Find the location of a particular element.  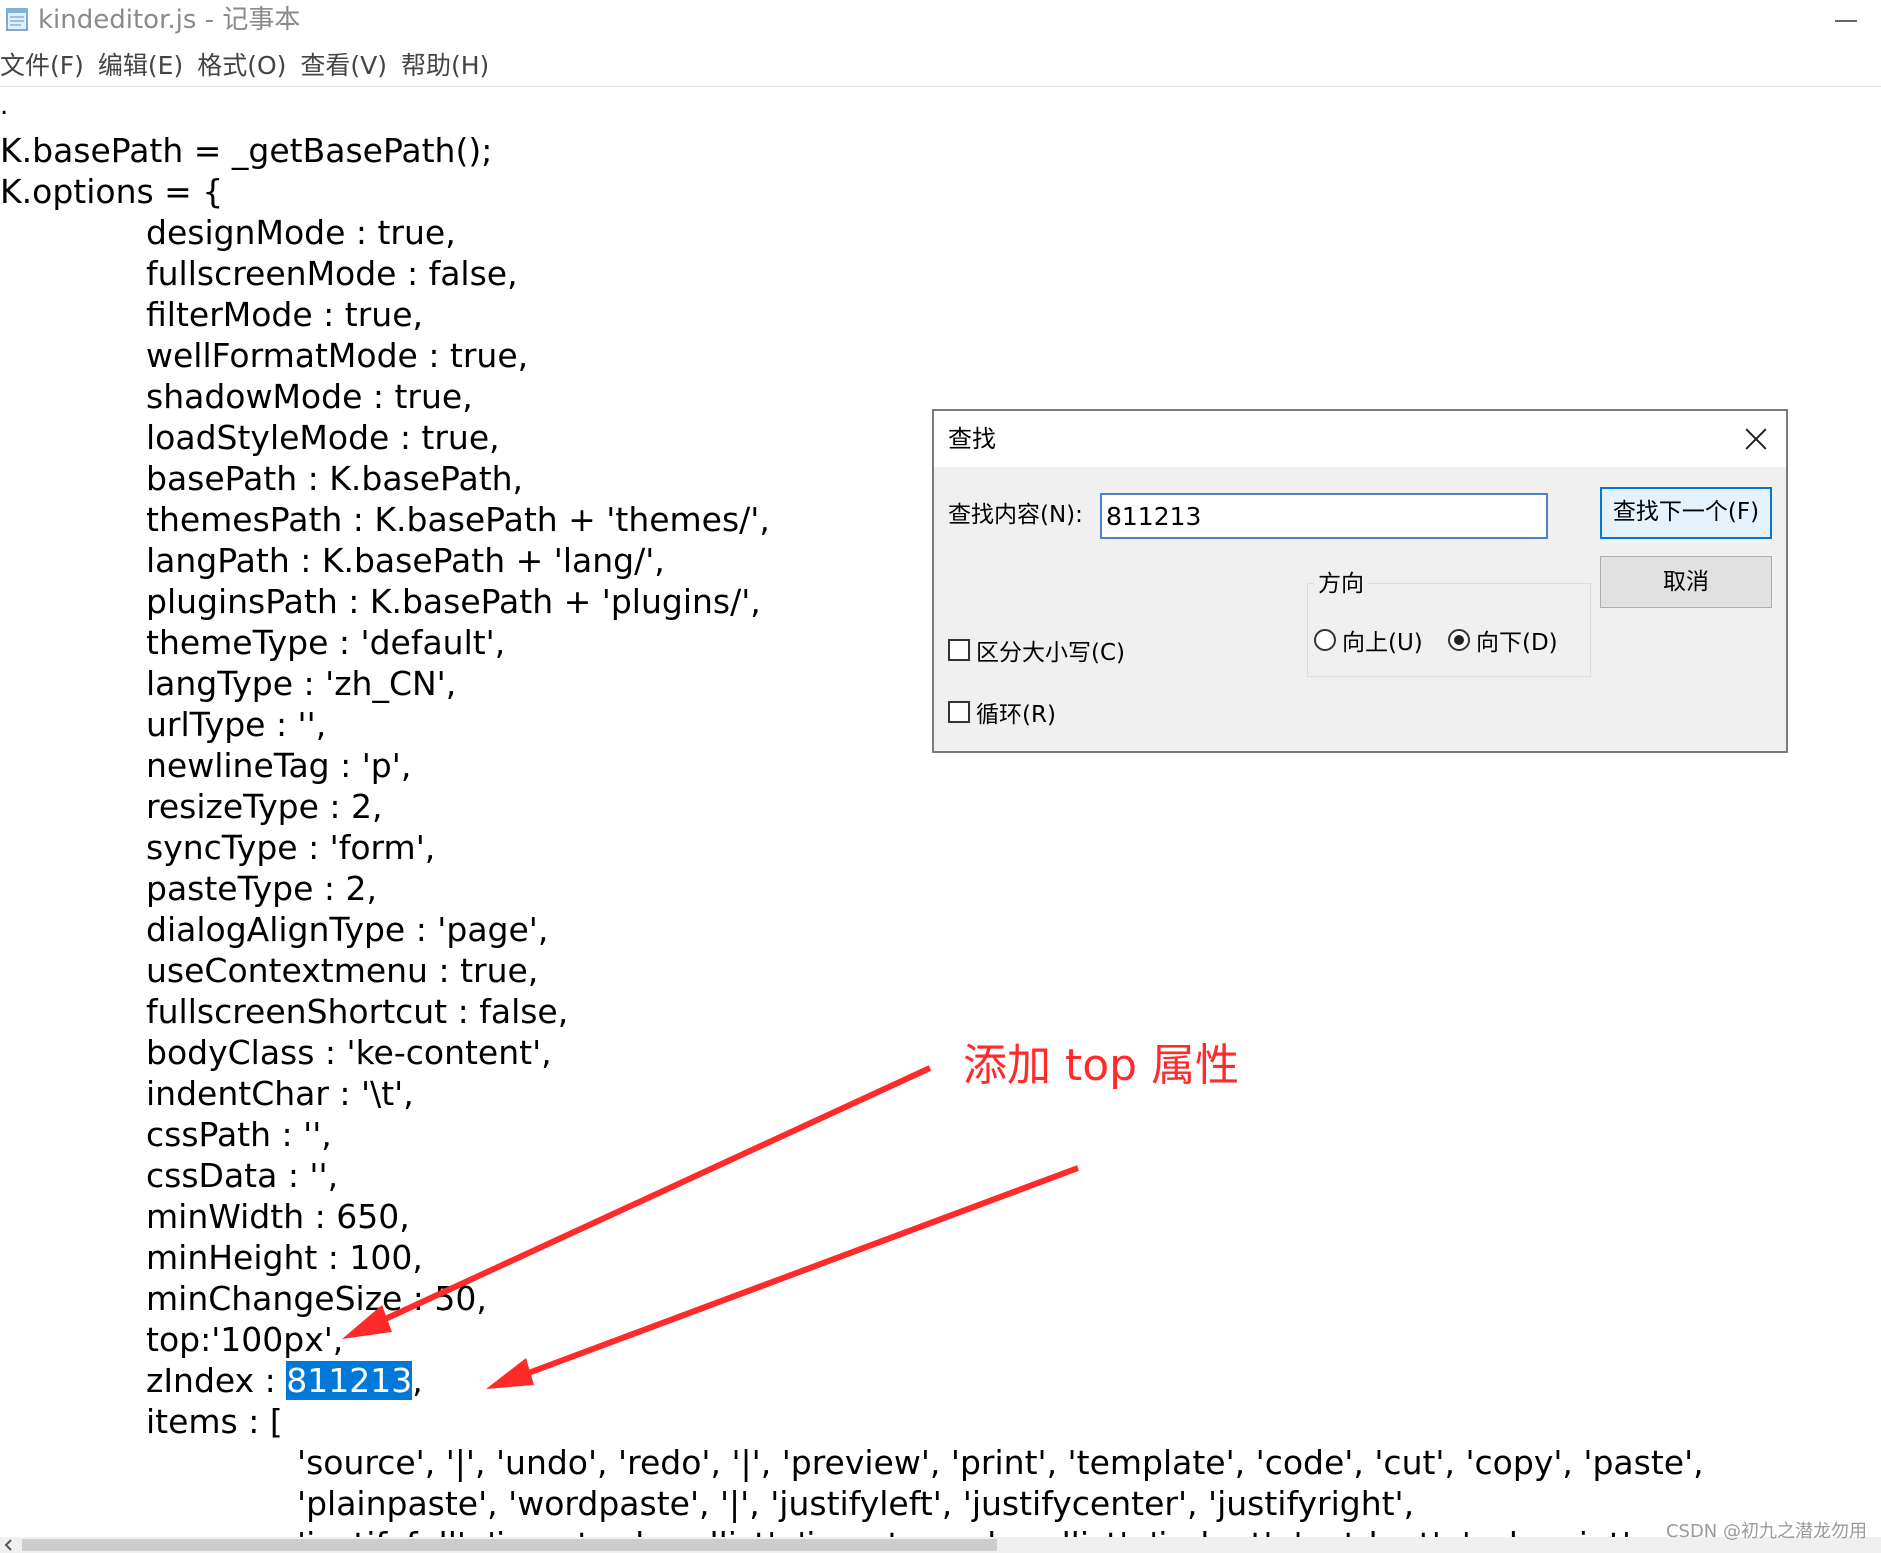

code-line: minChangeSize : 50, is located at coordinates (316, 1298).